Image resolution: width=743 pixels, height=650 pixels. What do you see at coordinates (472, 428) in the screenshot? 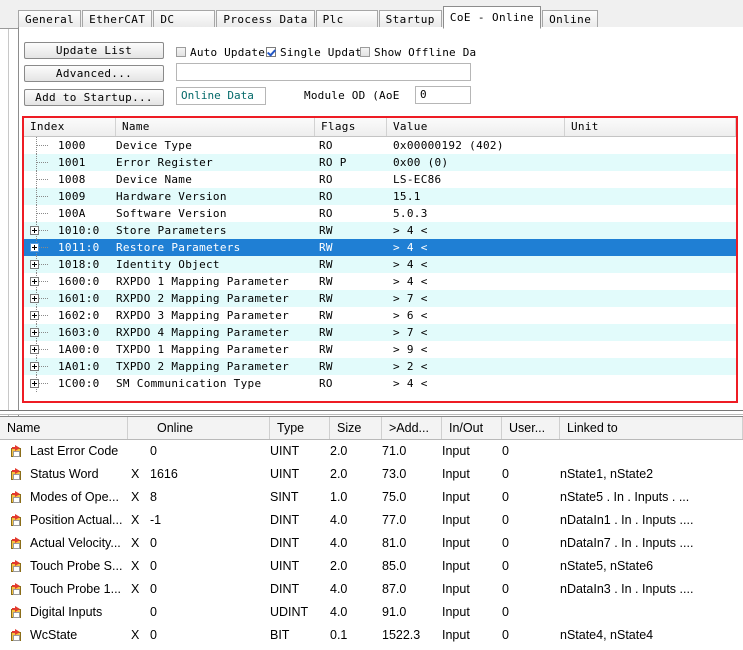
I see `variable-column-header-in-out: In/Out` at bounding box center [472, 428].